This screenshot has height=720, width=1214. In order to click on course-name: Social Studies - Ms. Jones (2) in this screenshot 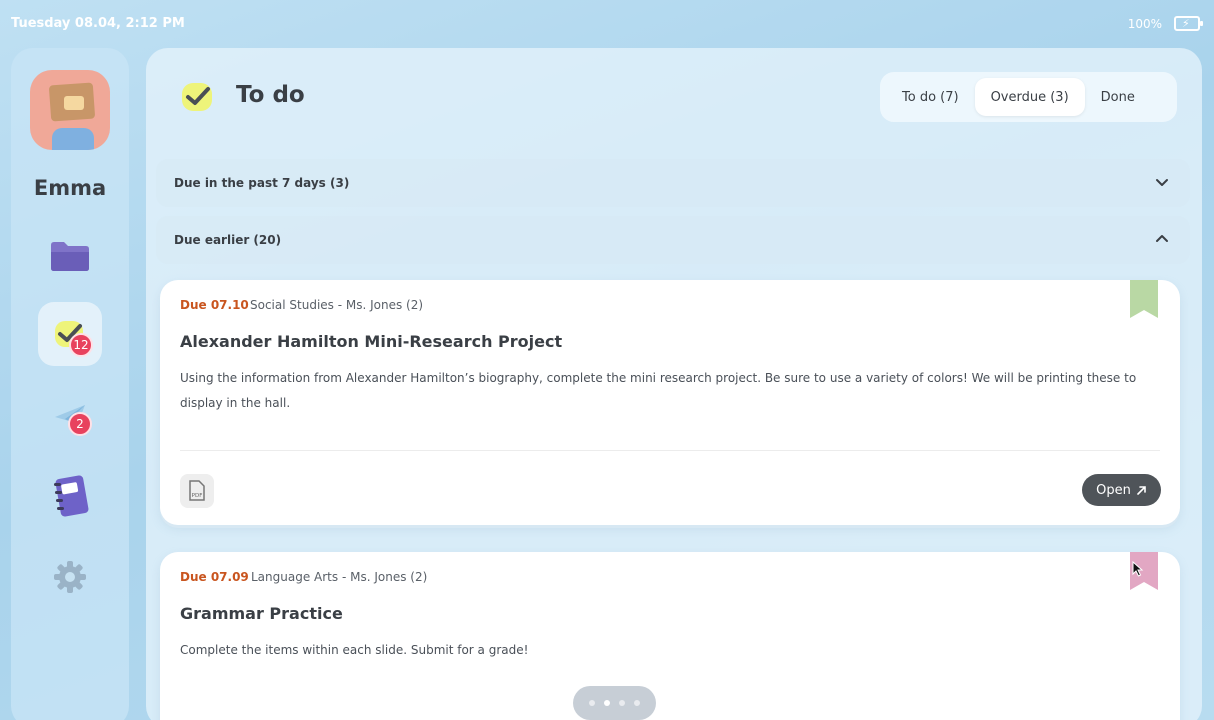, I will do `click(337, 305)`.